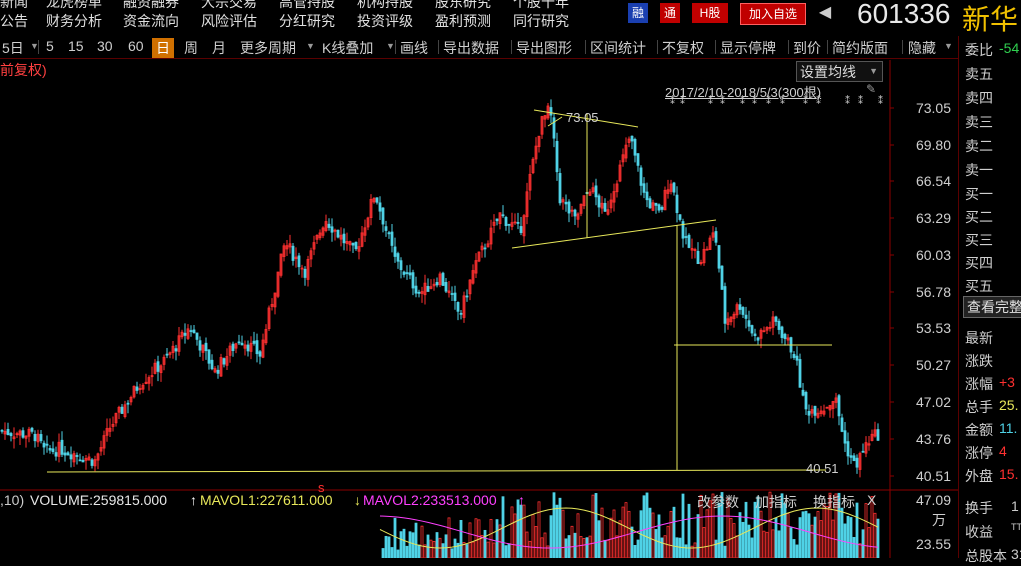 Image resolution: width=1021 pixels, height=566 pixels. What do you see at coordinates (979, 170) in the screenshot?
I see `sell-level-1: 卖一` at bounding box center [979, 170].